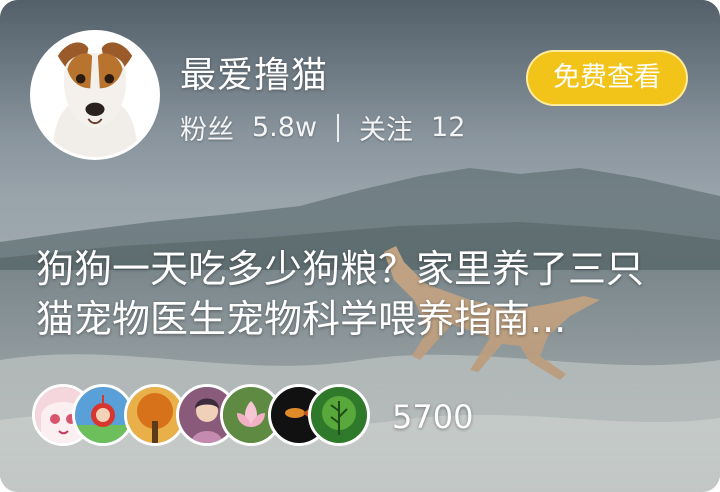 The image size is (720, 492). What do you see at coordinates (103, 415) in the screenshot?
I see `teletubby-avatar-icon` at bounding box center [103, 415].